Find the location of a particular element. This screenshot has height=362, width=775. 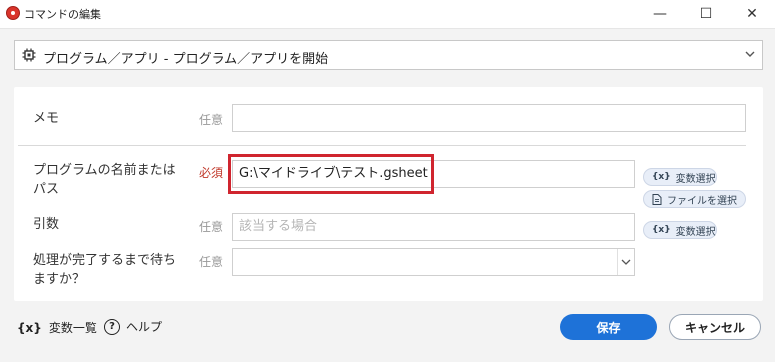

close-button: ✕ is located at coordinates (752, 14).